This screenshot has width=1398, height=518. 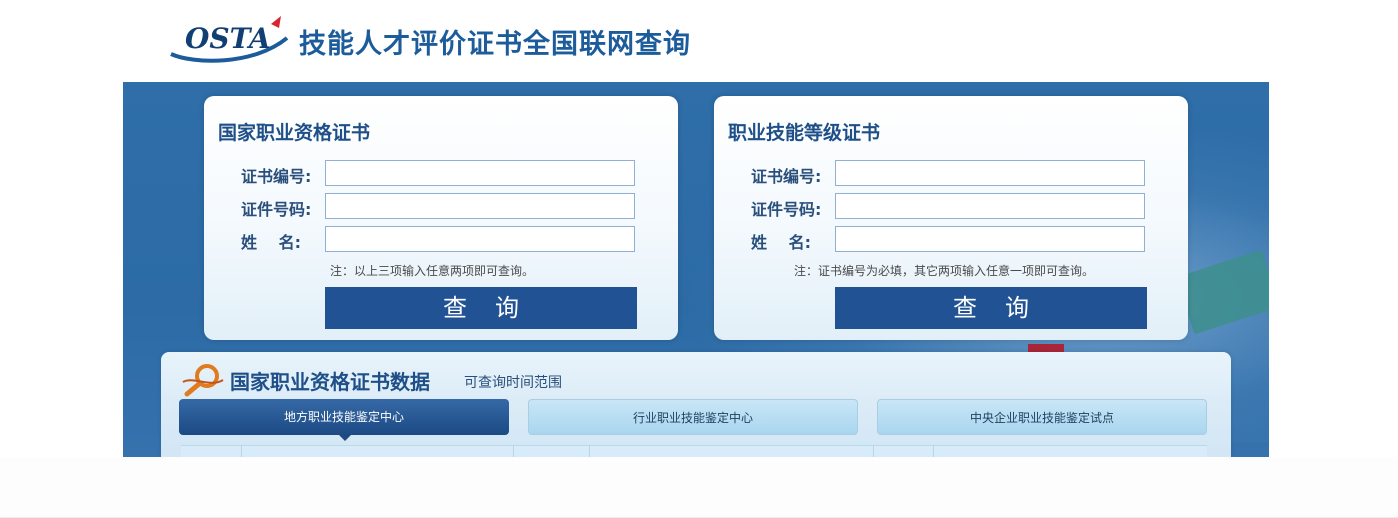 I want to click on page-bottom-band, so click(x=699, y=487).